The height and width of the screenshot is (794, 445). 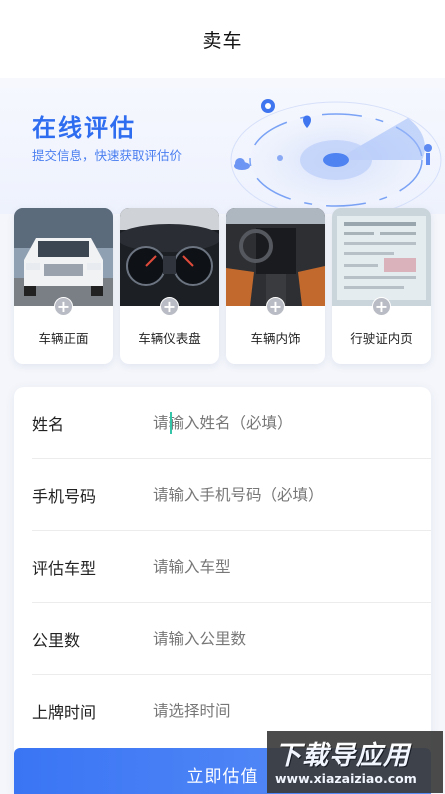 I want to click on text-cursor, so click(x=171, y=423).